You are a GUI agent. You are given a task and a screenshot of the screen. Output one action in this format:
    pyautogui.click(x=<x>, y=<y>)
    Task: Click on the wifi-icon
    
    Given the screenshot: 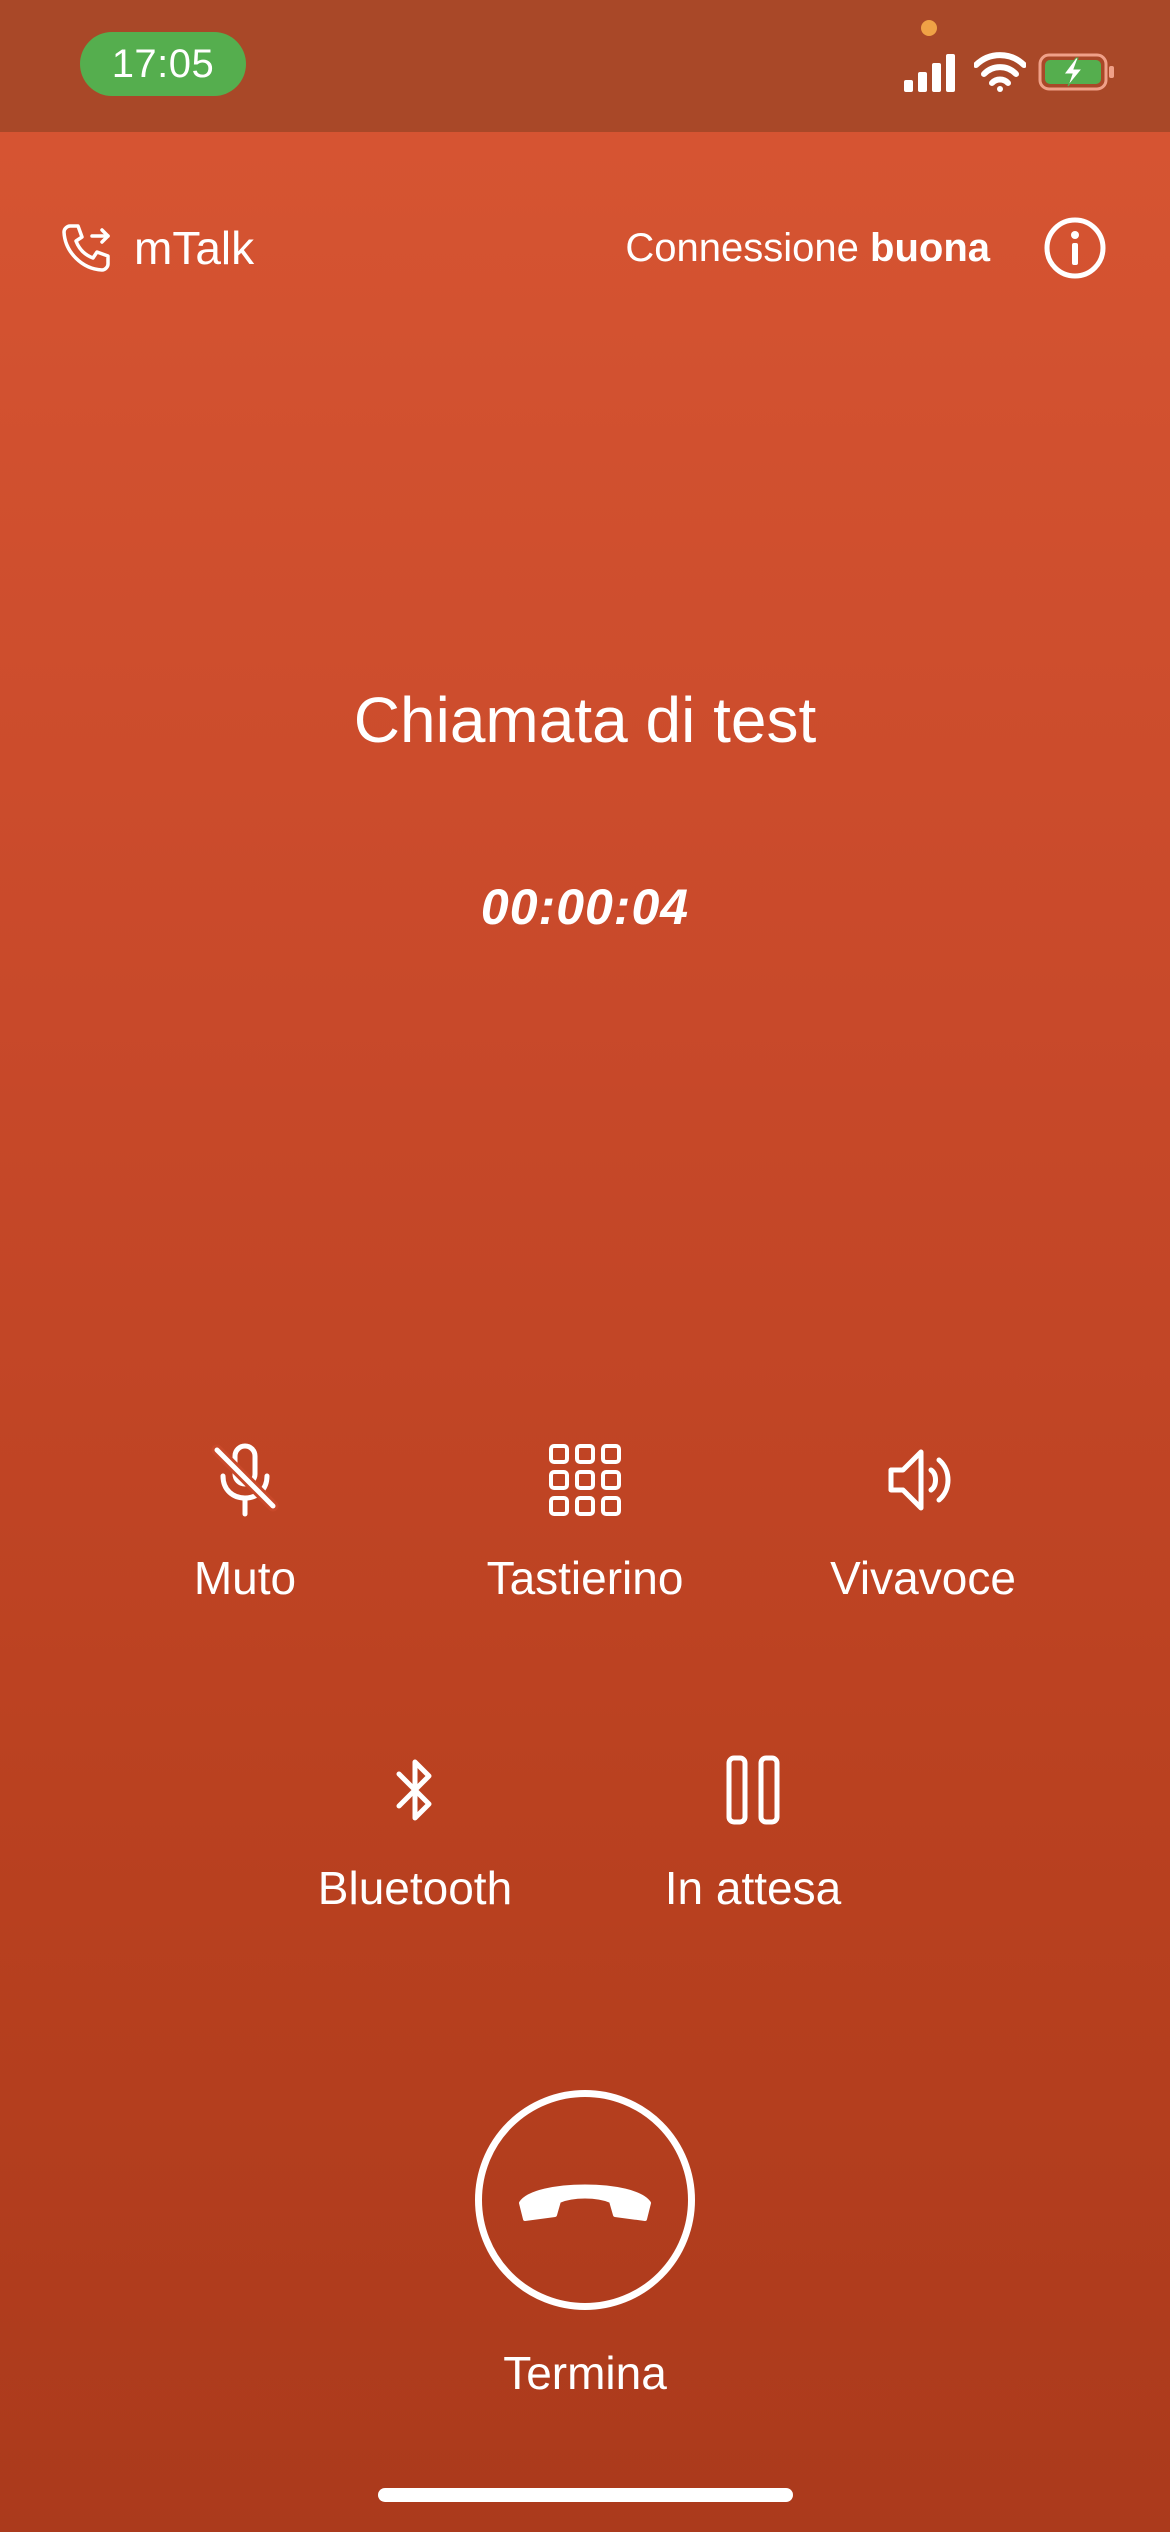 What is the action you would take?
    pyautogui.click(x=1000, y=72)
    